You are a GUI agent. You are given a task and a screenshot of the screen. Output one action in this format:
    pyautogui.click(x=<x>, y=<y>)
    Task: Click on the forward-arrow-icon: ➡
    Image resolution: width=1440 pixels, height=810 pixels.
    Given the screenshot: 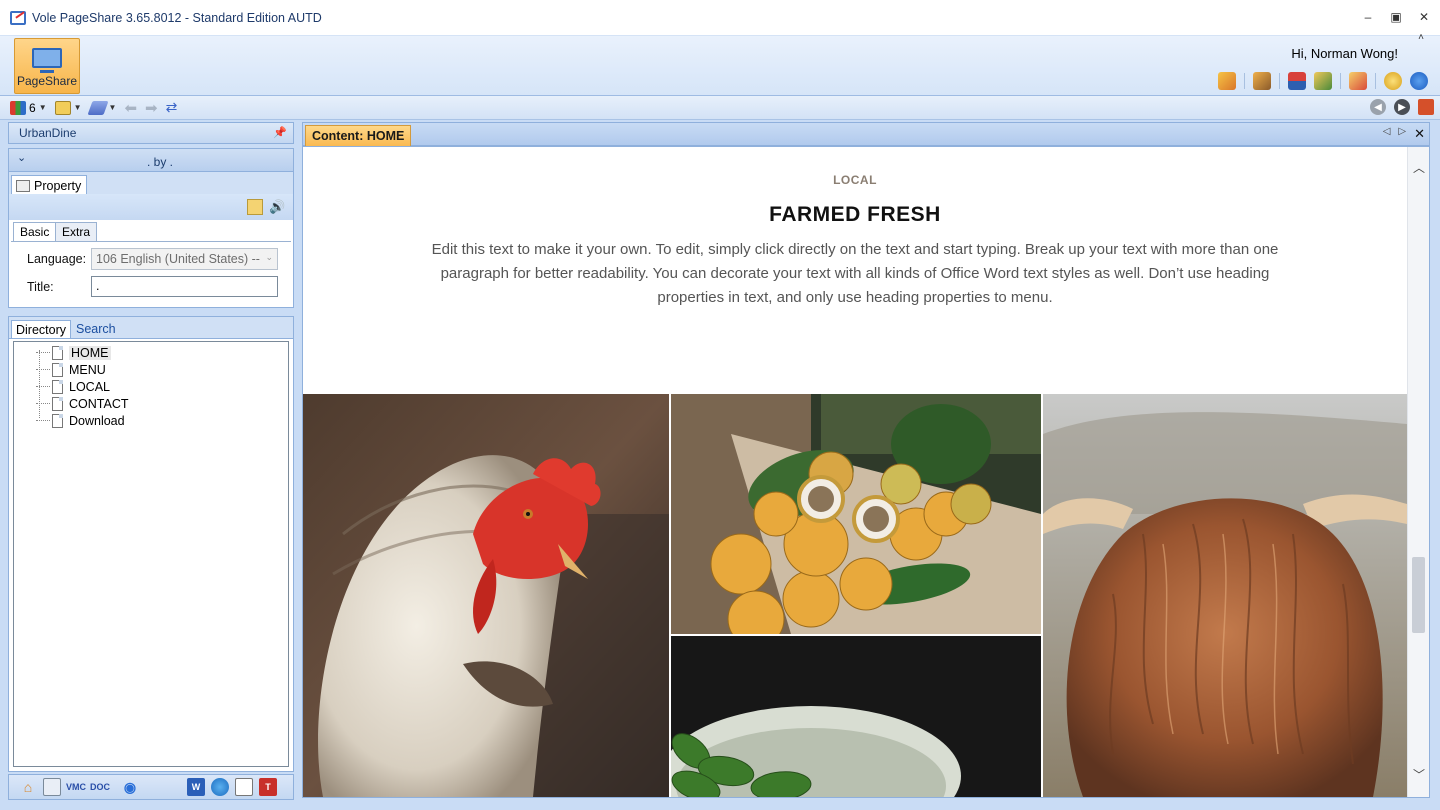 What is the action you would take?
    pyautogui.click(x=151, y=108)
    